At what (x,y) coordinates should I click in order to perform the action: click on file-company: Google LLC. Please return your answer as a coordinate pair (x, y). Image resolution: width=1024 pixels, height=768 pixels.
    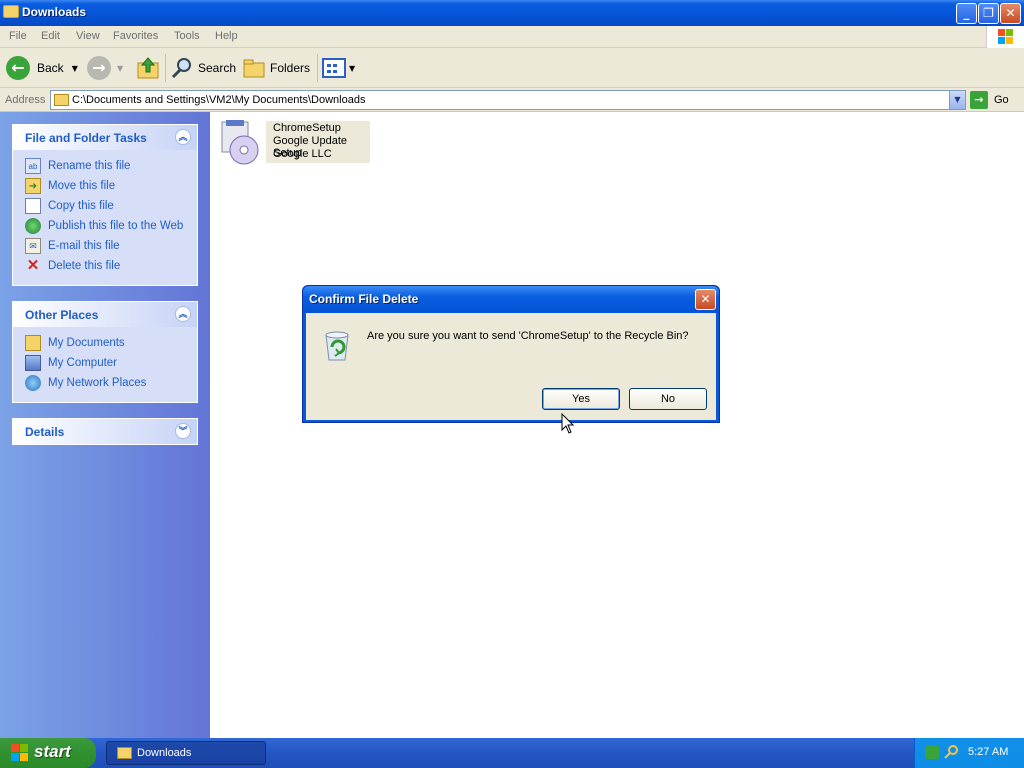
    Looking at the image, I should click on (302, 154).